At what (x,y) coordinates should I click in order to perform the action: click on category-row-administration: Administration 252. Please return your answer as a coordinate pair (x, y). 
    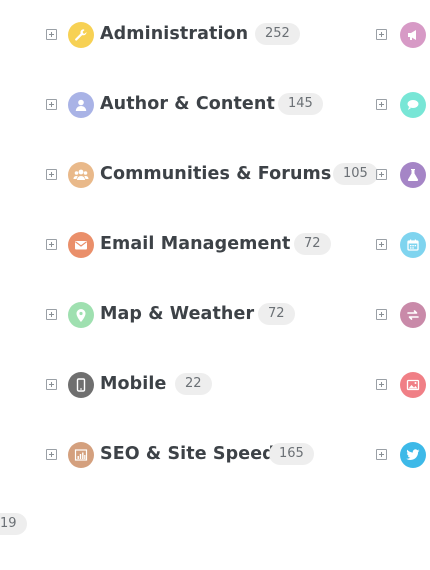
    Looking at the image, I should click on (215, 35).